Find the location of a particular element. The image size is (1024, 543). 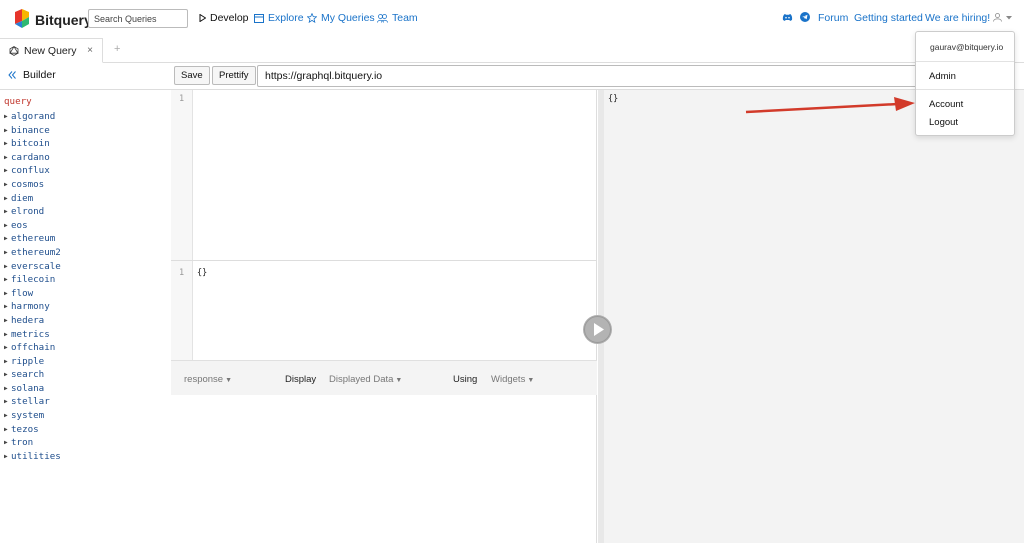

tree-item-harmony: ▶ harmony is located at coordinates (32, 307).